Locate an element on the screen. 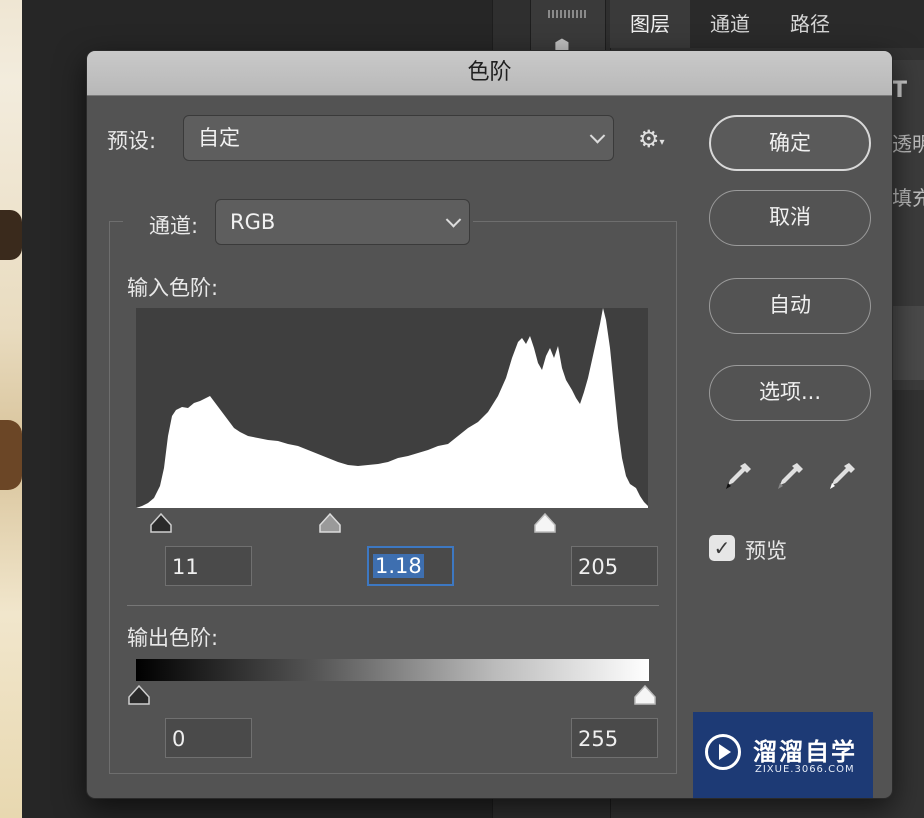  input-white-slider is located at coordinates (545, 523).